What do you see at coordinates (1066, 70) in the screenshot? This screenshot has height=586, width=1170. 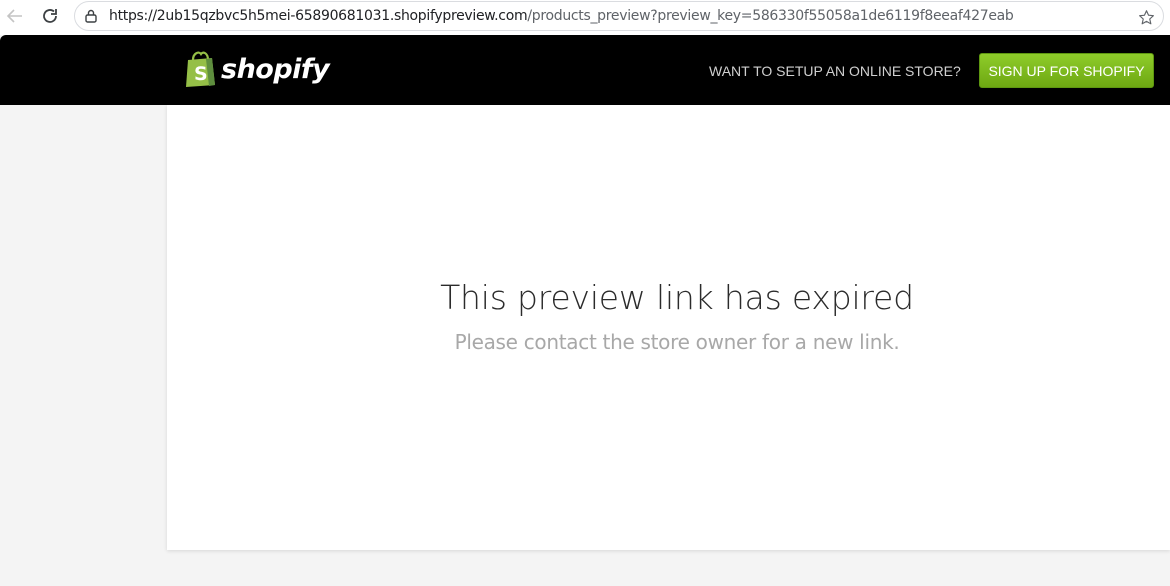 I see `signup-button: SIGN UP FOR SHOPIFY` at bounding box center [1066, 70].